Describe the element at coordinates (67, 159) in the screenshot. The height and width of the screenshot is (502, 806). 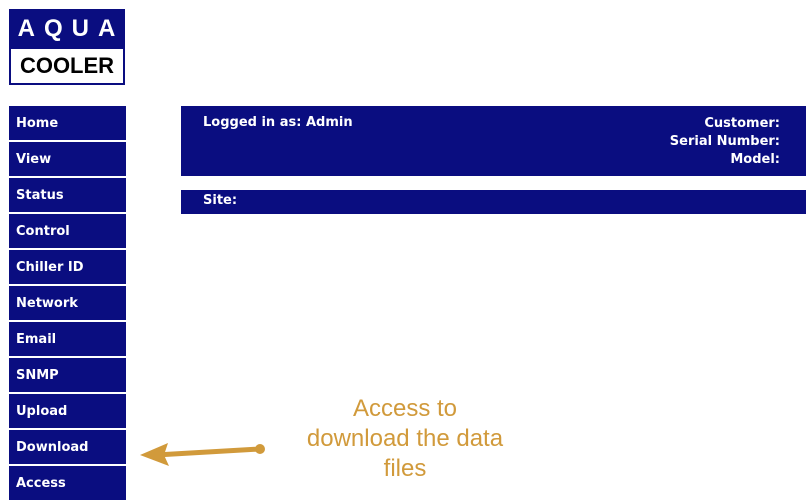
I see `nav-item-view: View` at that location.